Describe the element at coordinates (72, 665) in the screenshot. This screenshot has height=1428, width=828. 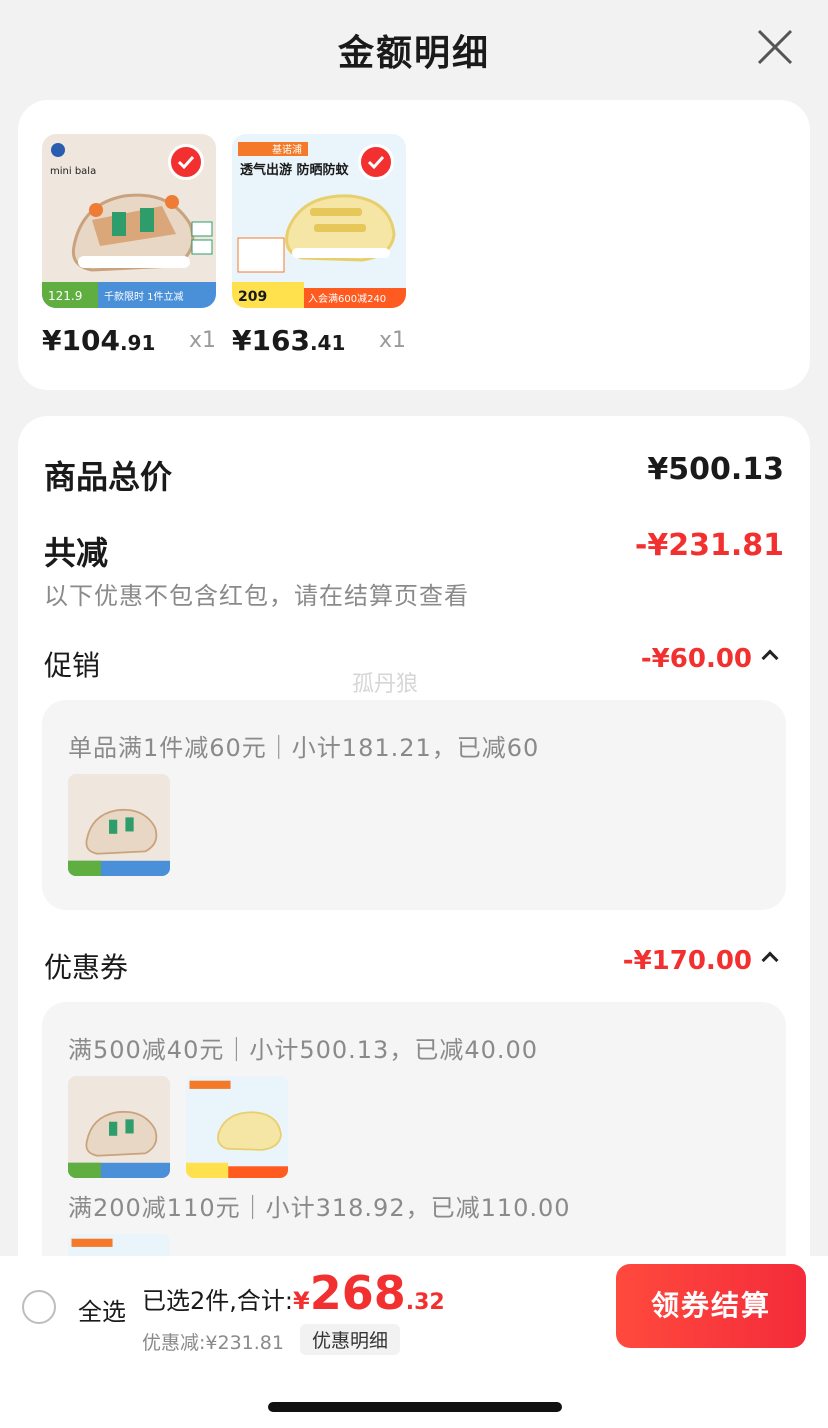
I see `promotion-label: 促销` at that location.